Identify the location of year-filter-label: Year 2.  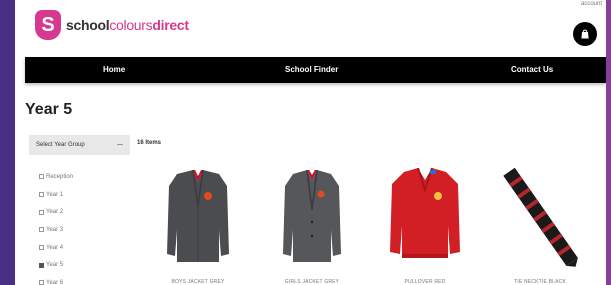
(55, 212).